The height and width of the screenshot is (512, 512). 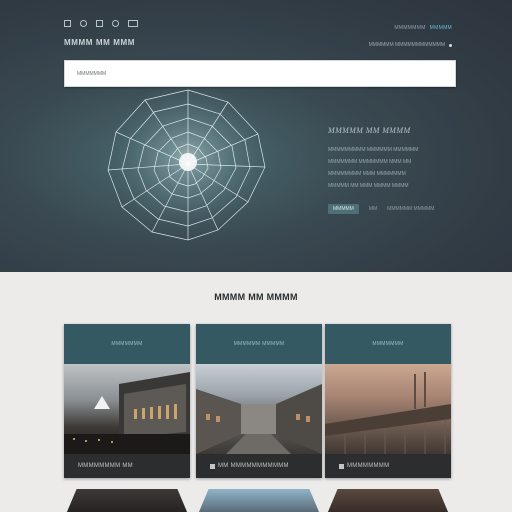 I want to click on card: MMMMMMM MMMMMMMM MM, so click(x=127, y=401).